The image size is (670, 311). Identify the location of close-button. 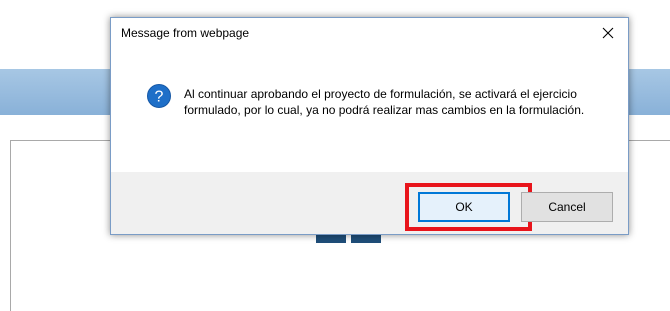
(608, 33).